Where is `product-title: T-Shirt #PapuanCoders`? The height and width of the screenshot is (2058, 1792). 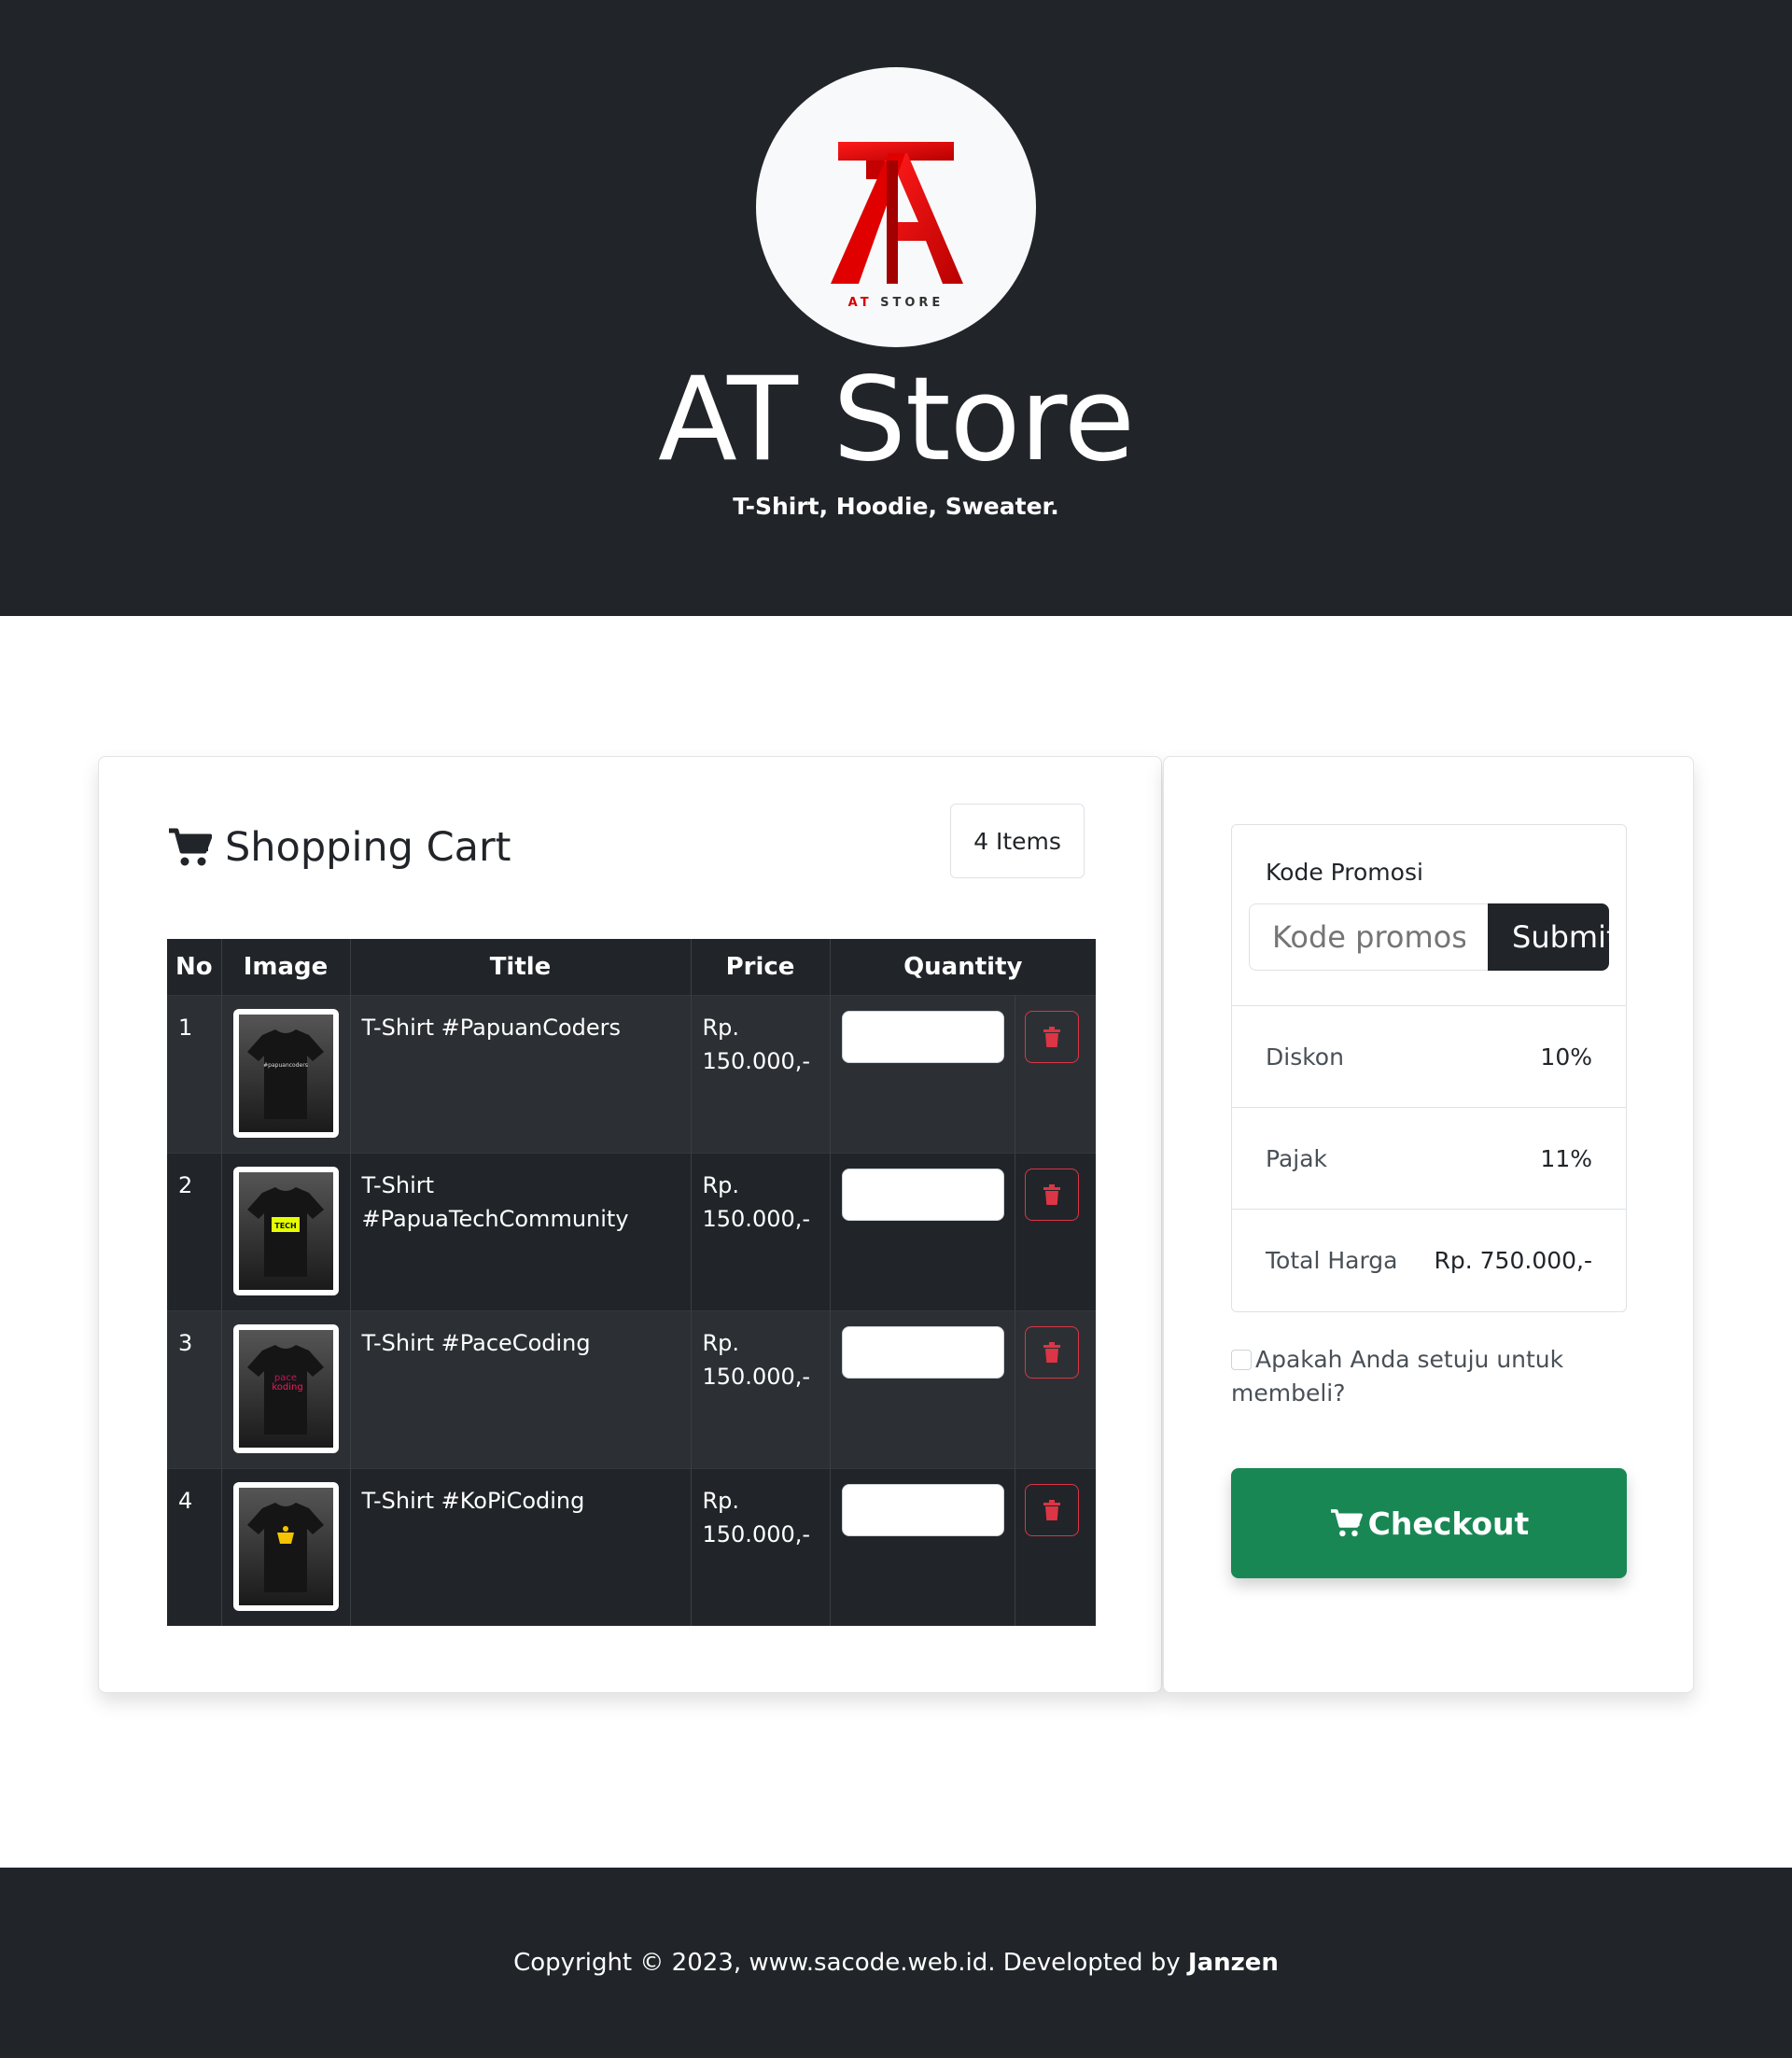
product-title: T-Shirt #PapuanCoders is located at coordinates (521, 1073).